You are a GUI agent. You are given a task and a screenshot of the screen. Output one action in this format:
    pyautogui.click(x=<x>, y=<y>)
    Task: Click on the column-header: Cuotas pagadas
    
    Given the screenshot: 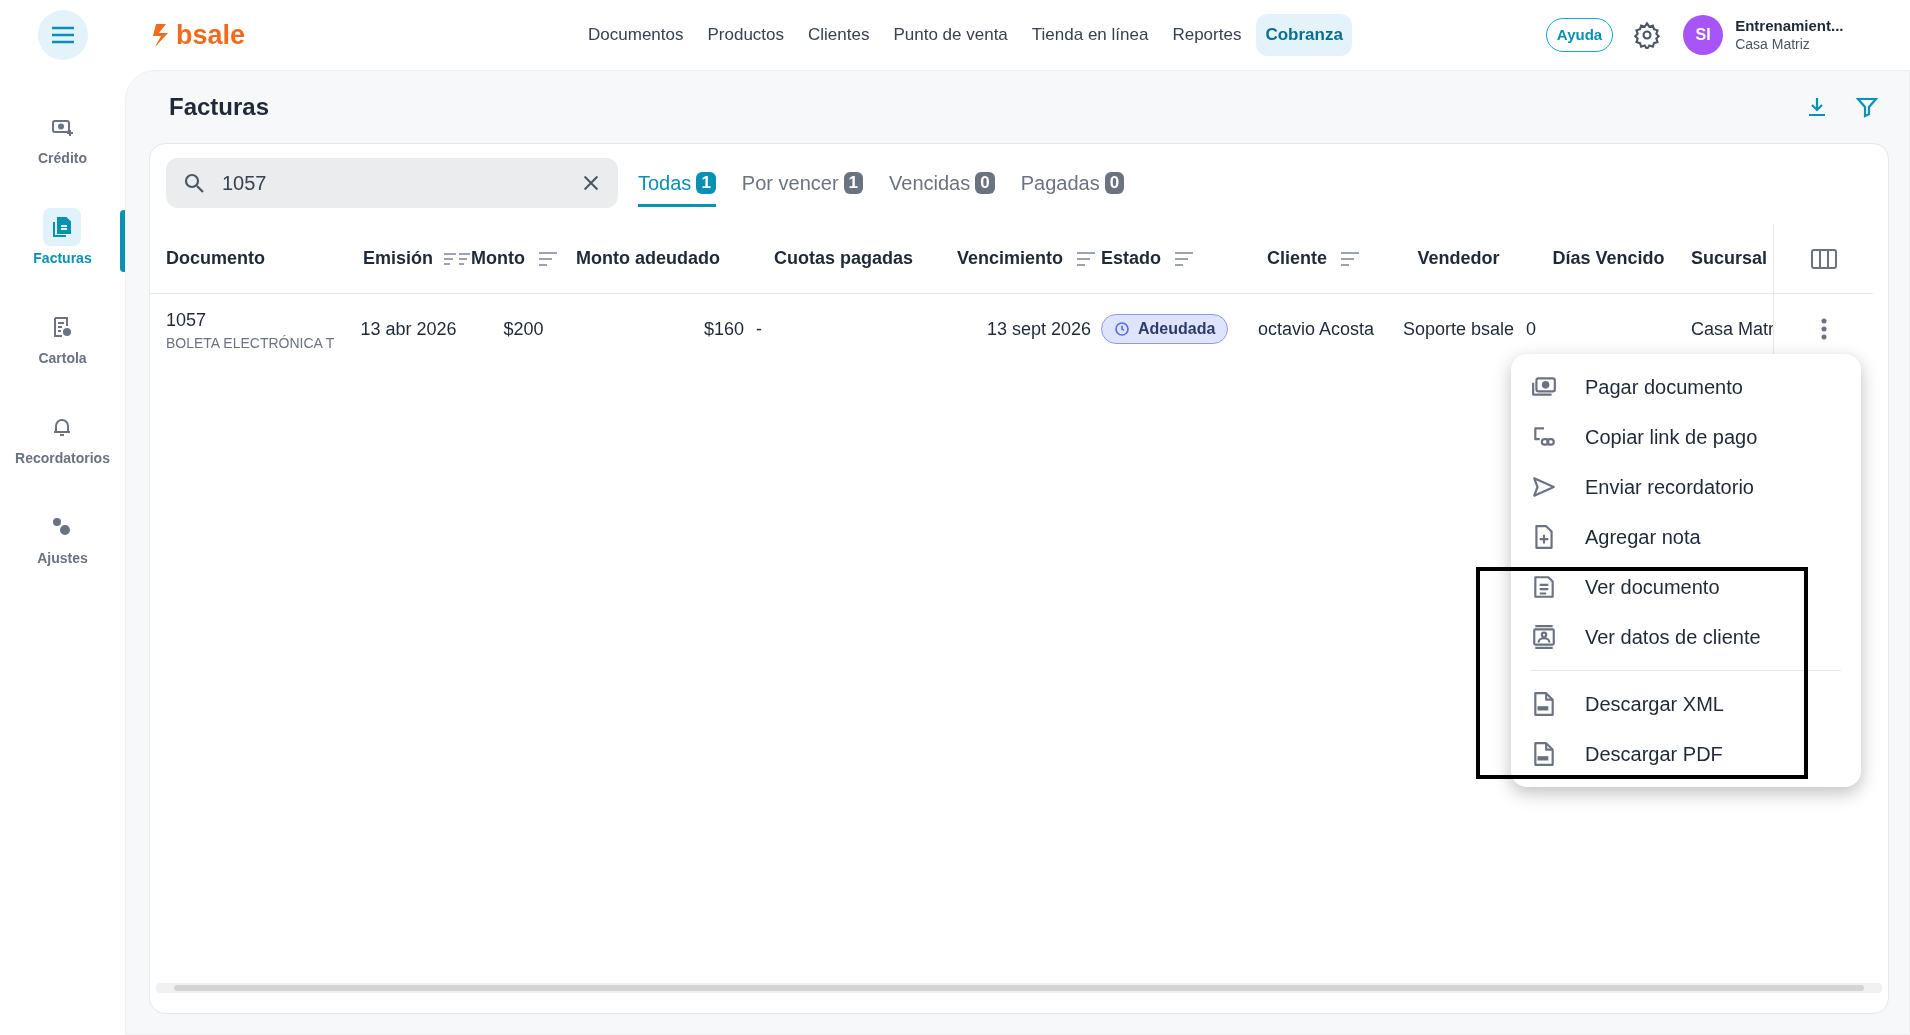 What is the action you would take?
    pyautogui.click(x=843, y=258)
    